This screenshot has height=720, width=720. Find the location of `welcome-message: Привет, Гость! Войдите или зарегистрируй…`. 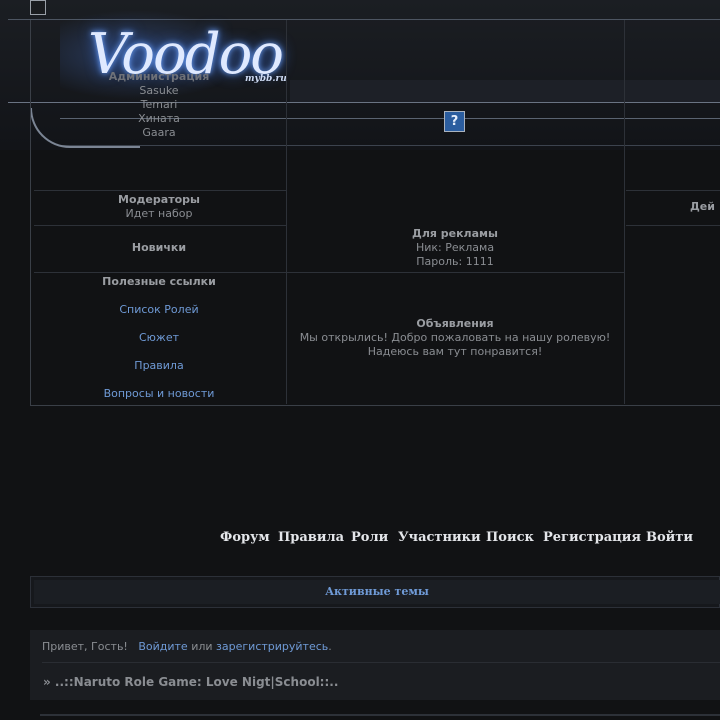

welcome-message: Привет, Гость! Войдите или зарегистрируй… is located at coordinates (187, 646).